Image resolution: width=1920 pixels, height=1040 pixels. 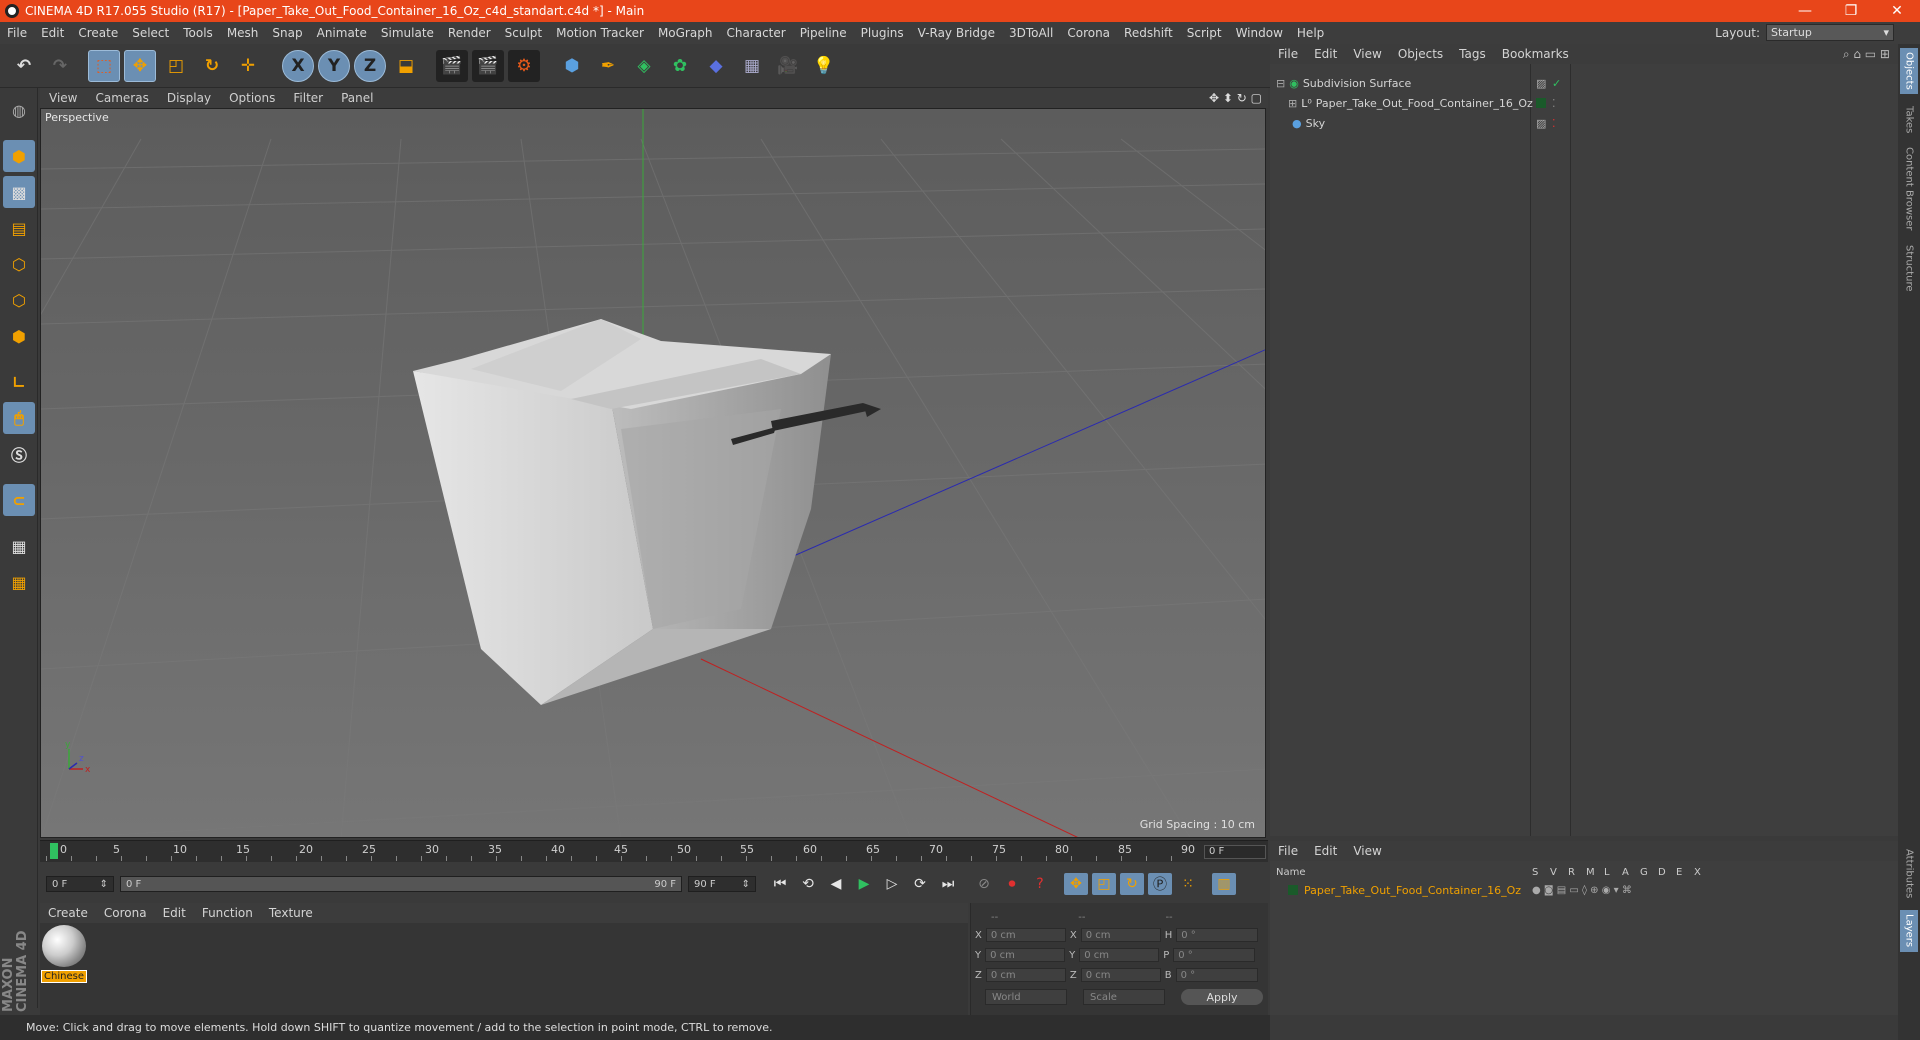 I want to click on playhead-marker, so click(x=54, y=851).